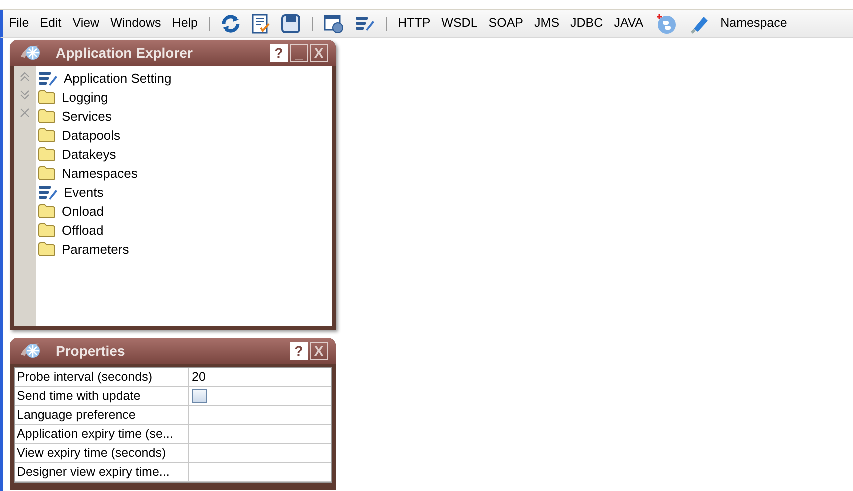 The width and height of the screenshot is (853, 491). Describe the element at coordinates (83, 212) in the screenshot. I see `tree-item: Onload` at that location.